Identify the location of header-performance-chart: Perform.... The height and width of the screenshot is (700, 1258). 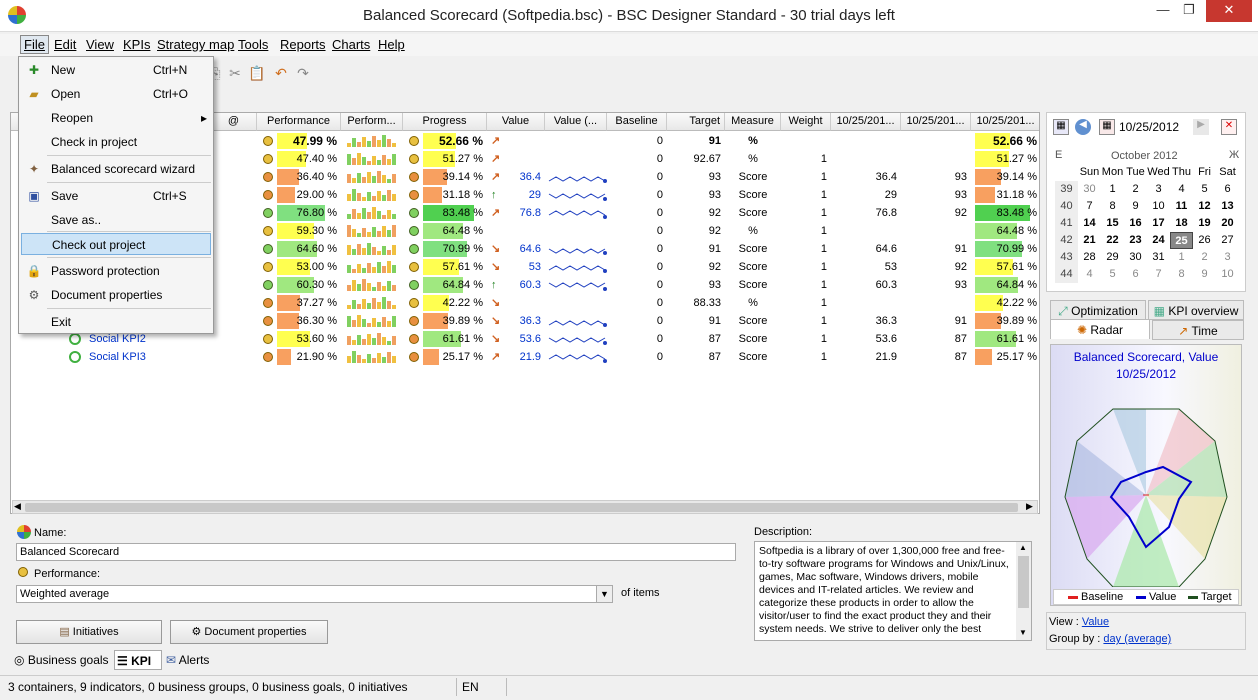
(372, 122).